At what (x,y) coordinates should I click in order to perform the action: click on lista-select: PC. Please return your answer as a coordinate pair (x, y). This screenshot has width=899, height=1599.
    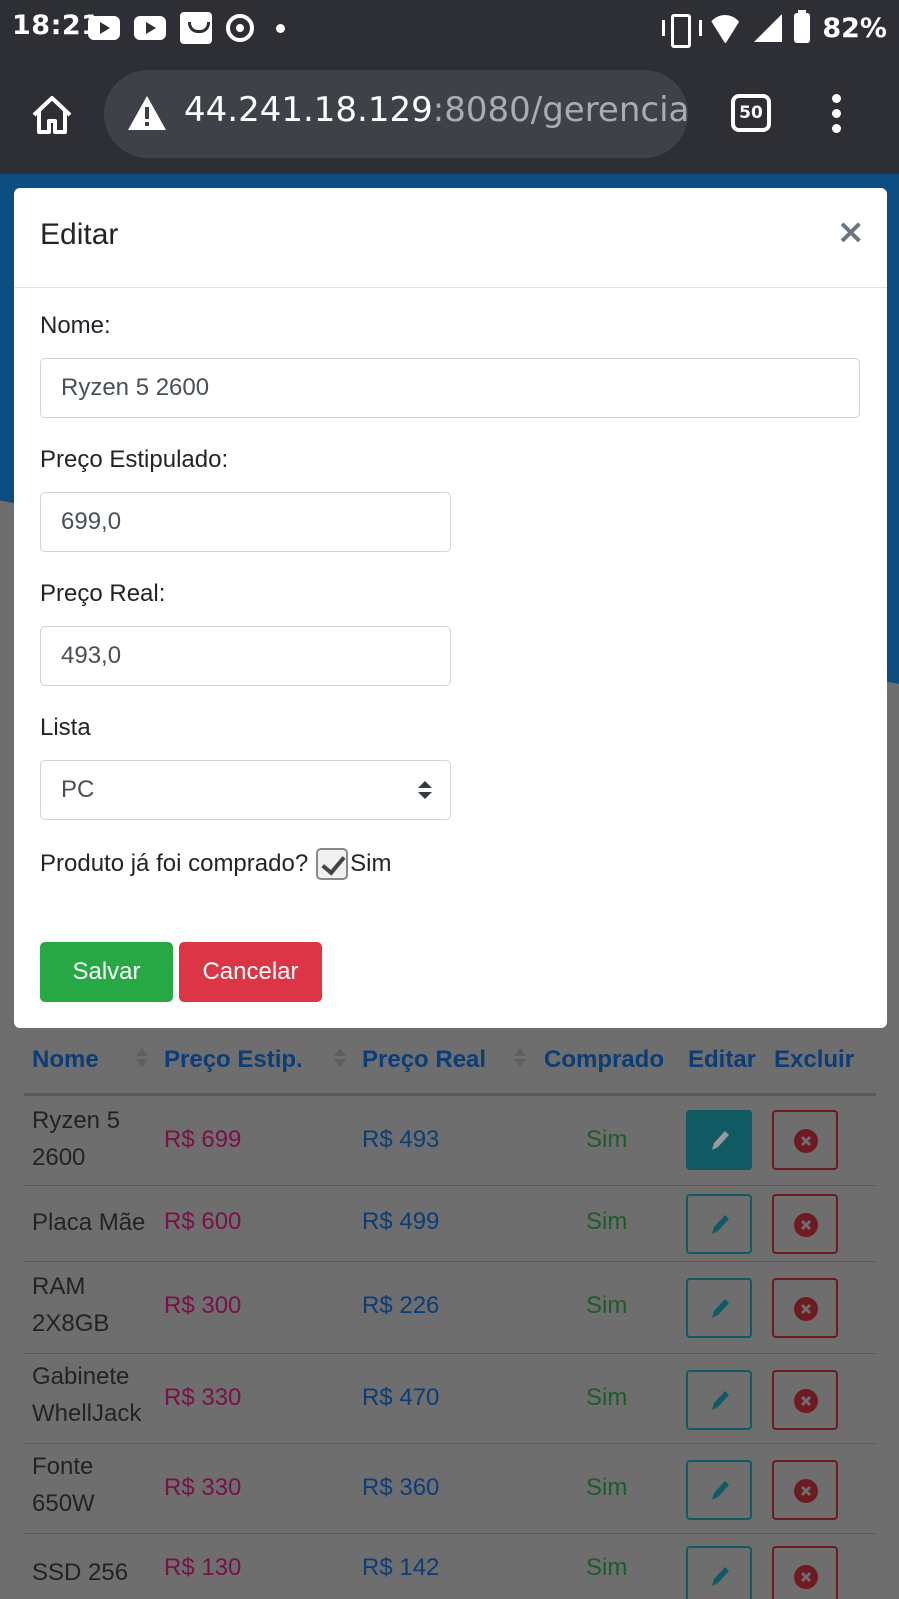
    Looking at the image, I should click on (245, 790).